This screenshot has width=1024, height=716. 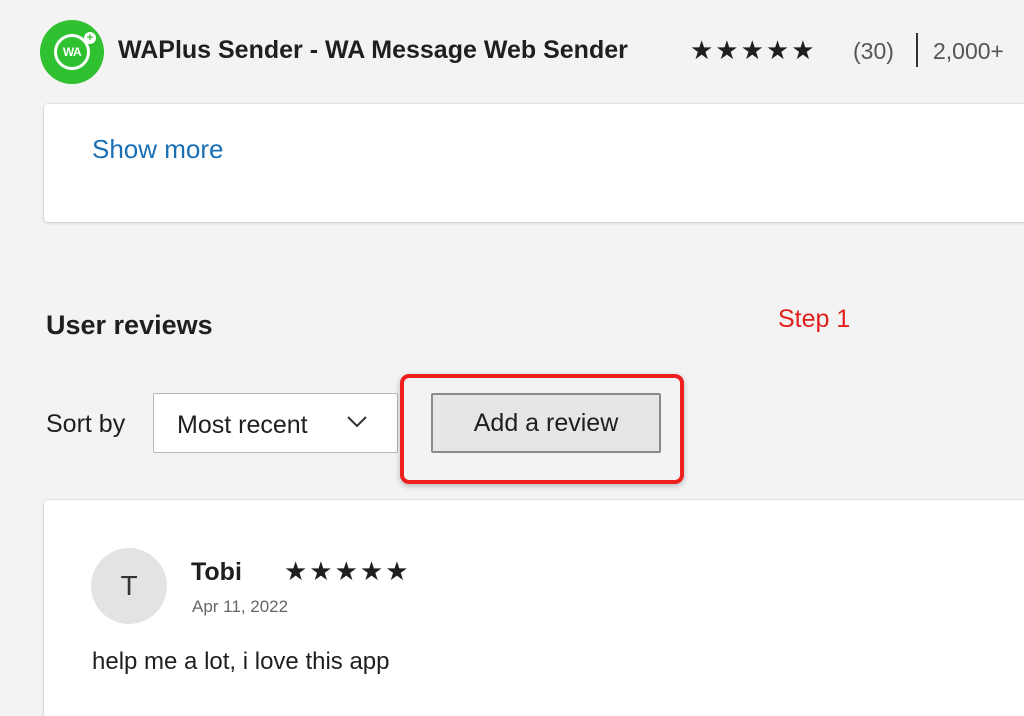 What do you see at coordinates (241, 661) in the screenshot?
I see `review-text: help me a lot, i love this app` at bounding box center [241, 661].